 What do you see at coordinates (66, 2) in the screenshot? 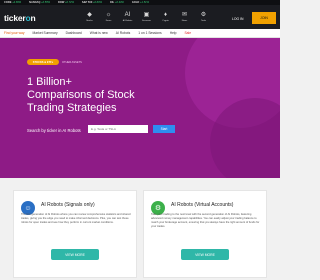
I see `ticker-item: DOW +0.72%` at bounding box center [66, 2].